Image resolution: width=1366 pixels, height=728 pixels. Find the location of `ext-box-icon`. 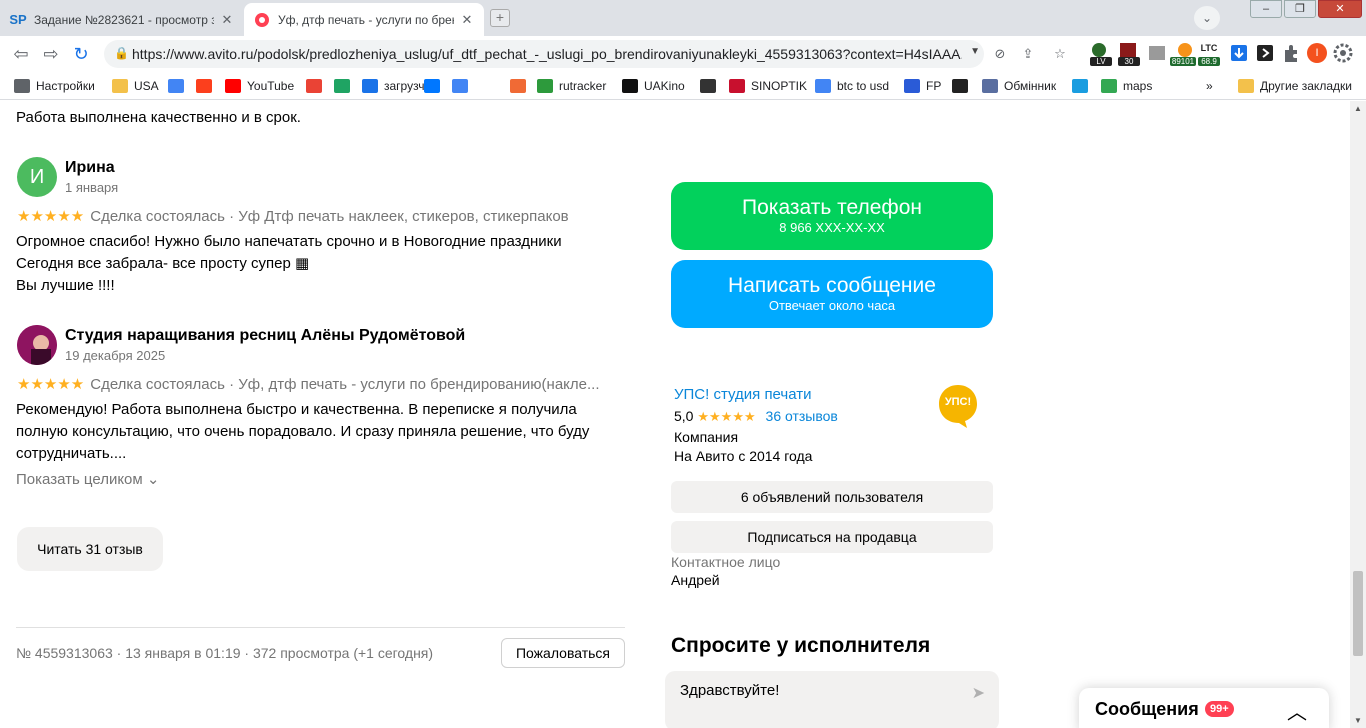

ext-box-icon is located at coordinates (1157, 54).